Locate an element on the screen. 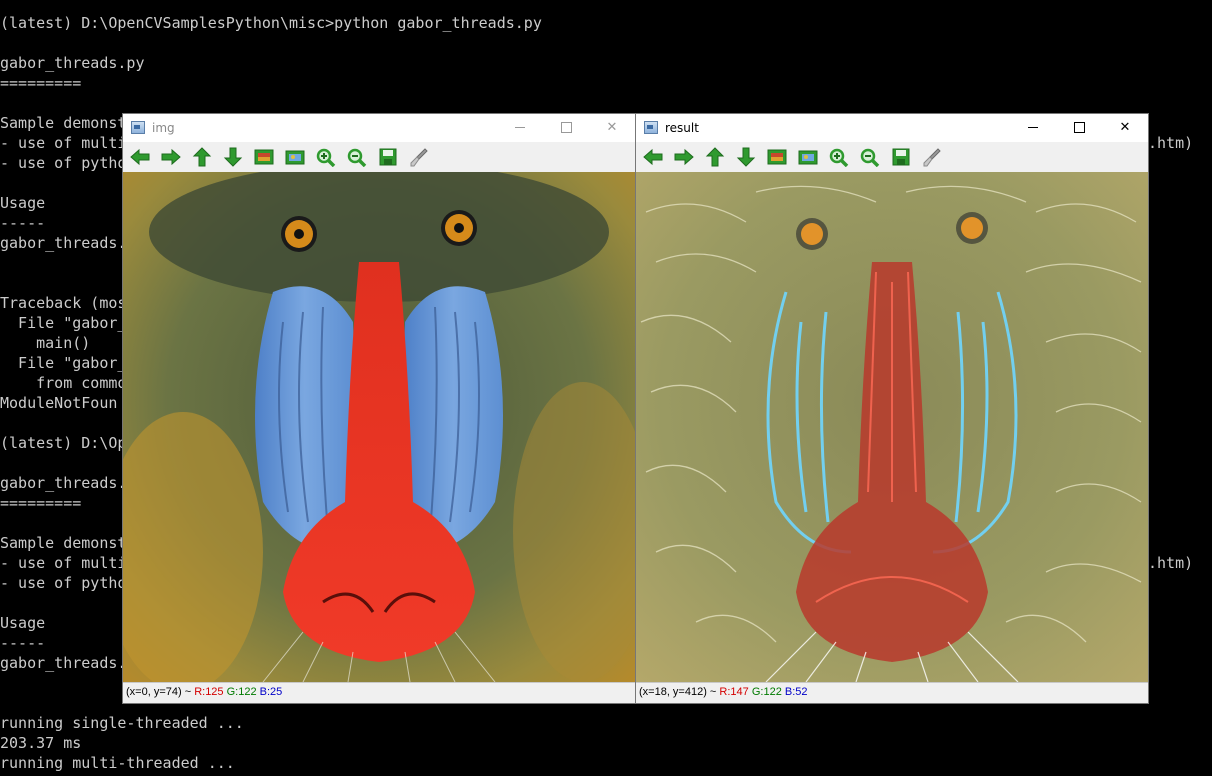 The width and height of the screenshot is (1212, 776). window-title: img is located at coordinates (163, 128).